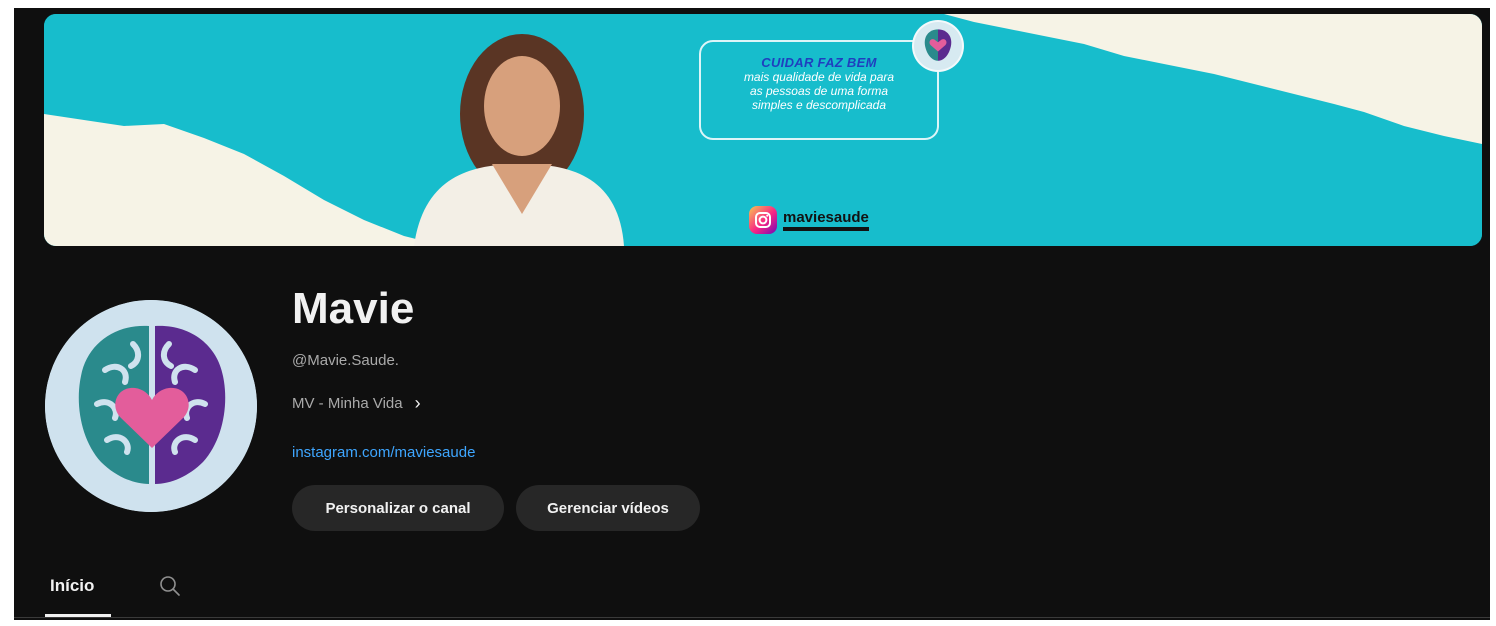 This screenshot has height=626, width=1496. Describe the element at coordinates (383, 452) in the screenshot. I see `channel-external-link: instagram.com/maviesaude` at that location.